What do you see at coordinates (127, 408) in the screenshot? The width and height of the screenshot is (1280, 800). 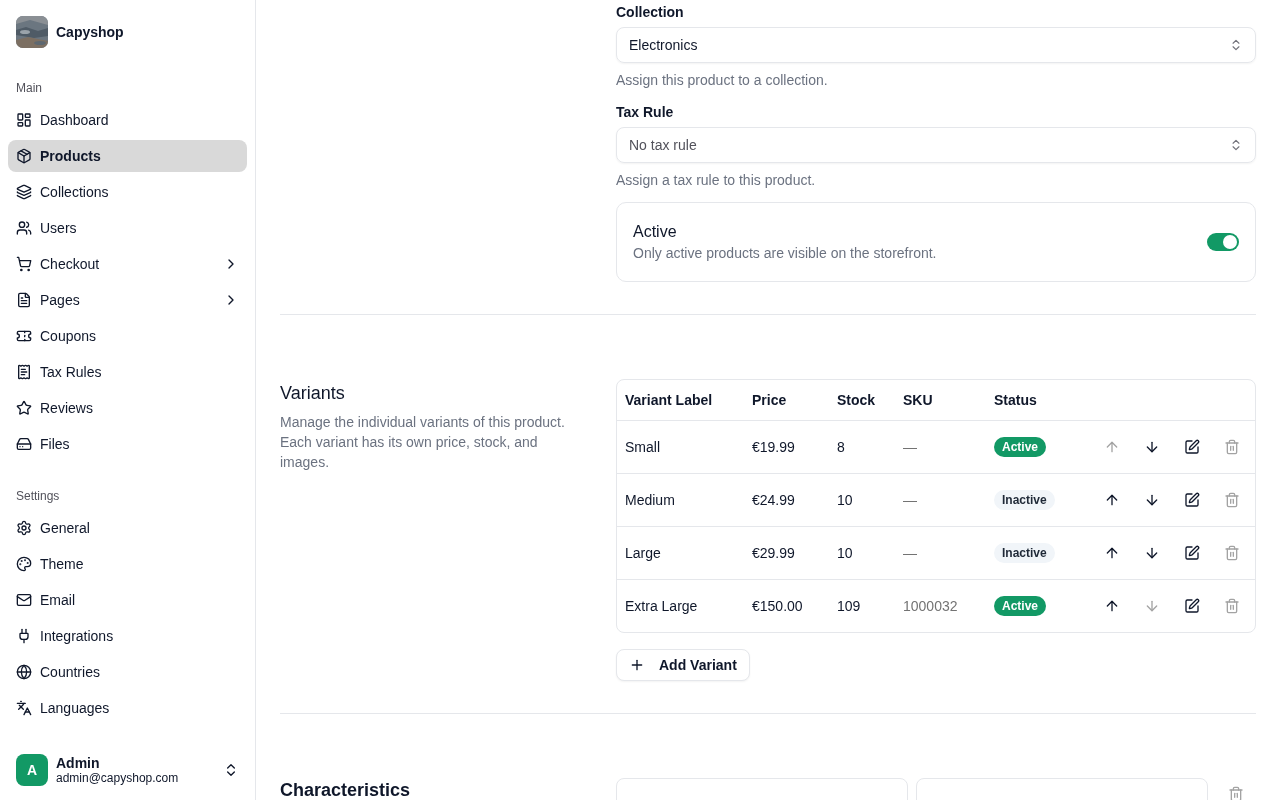 I see `sidebar-item: Reviews` at bounding box center [127, 408].